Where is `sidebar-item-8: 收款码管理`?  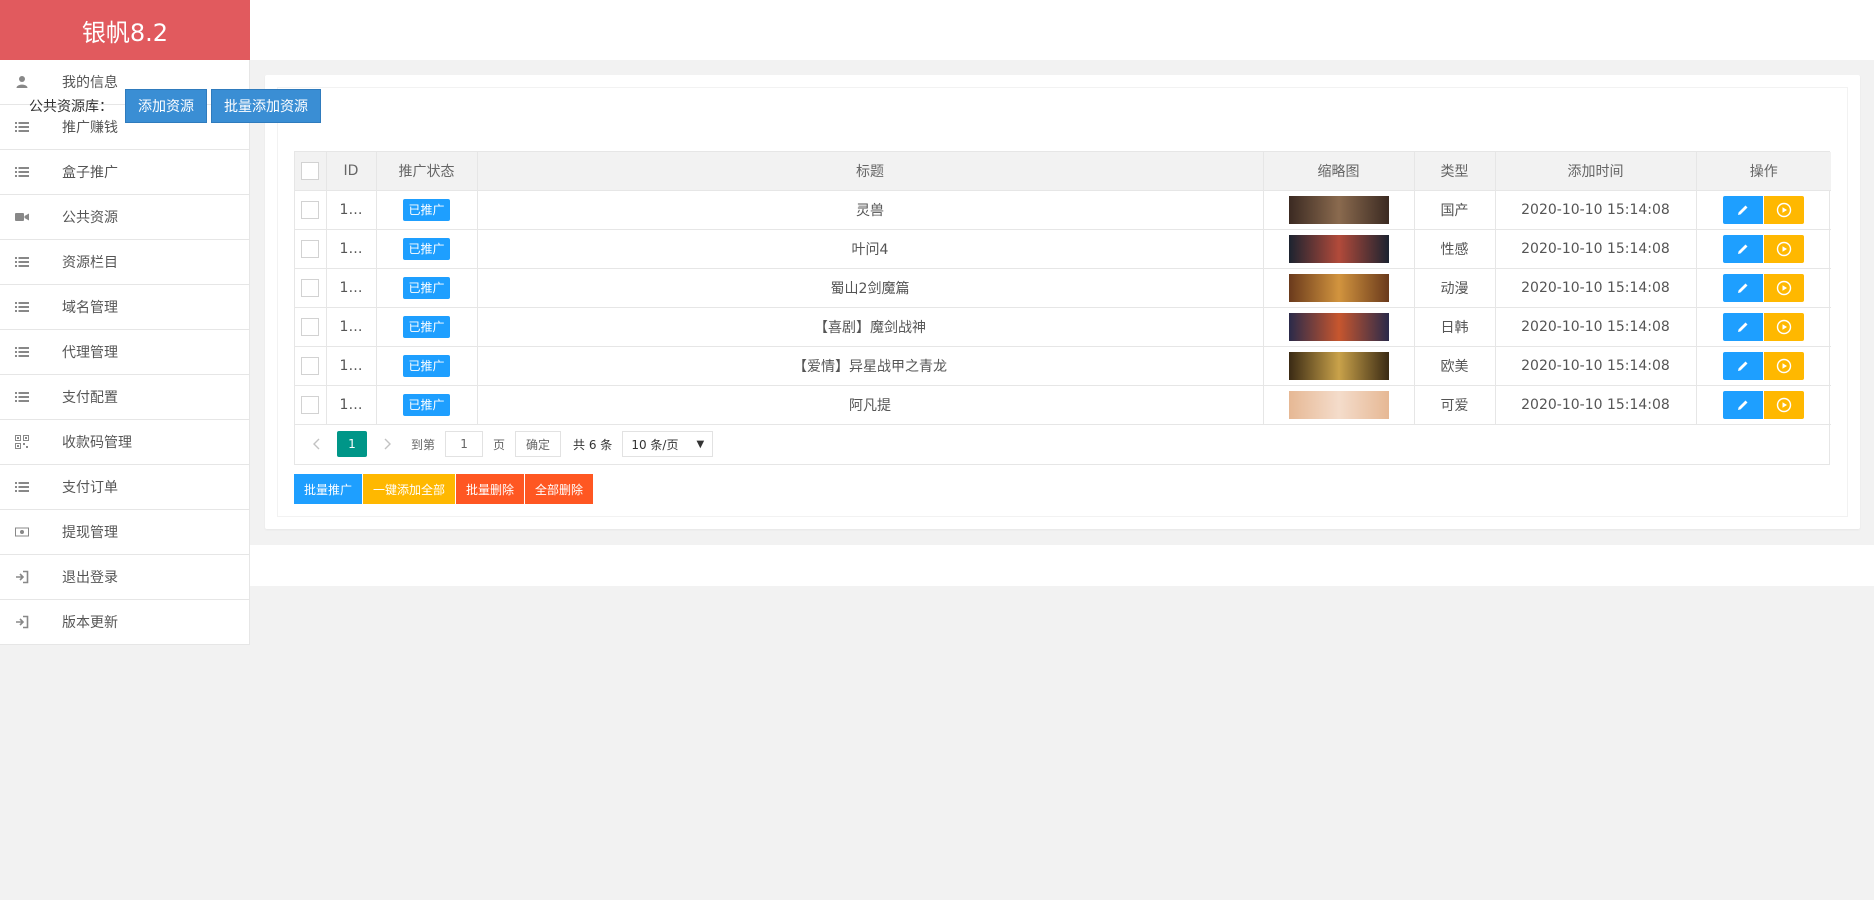 sidebar-item-8: 收款码管理 is located at coordinates (125, 442).